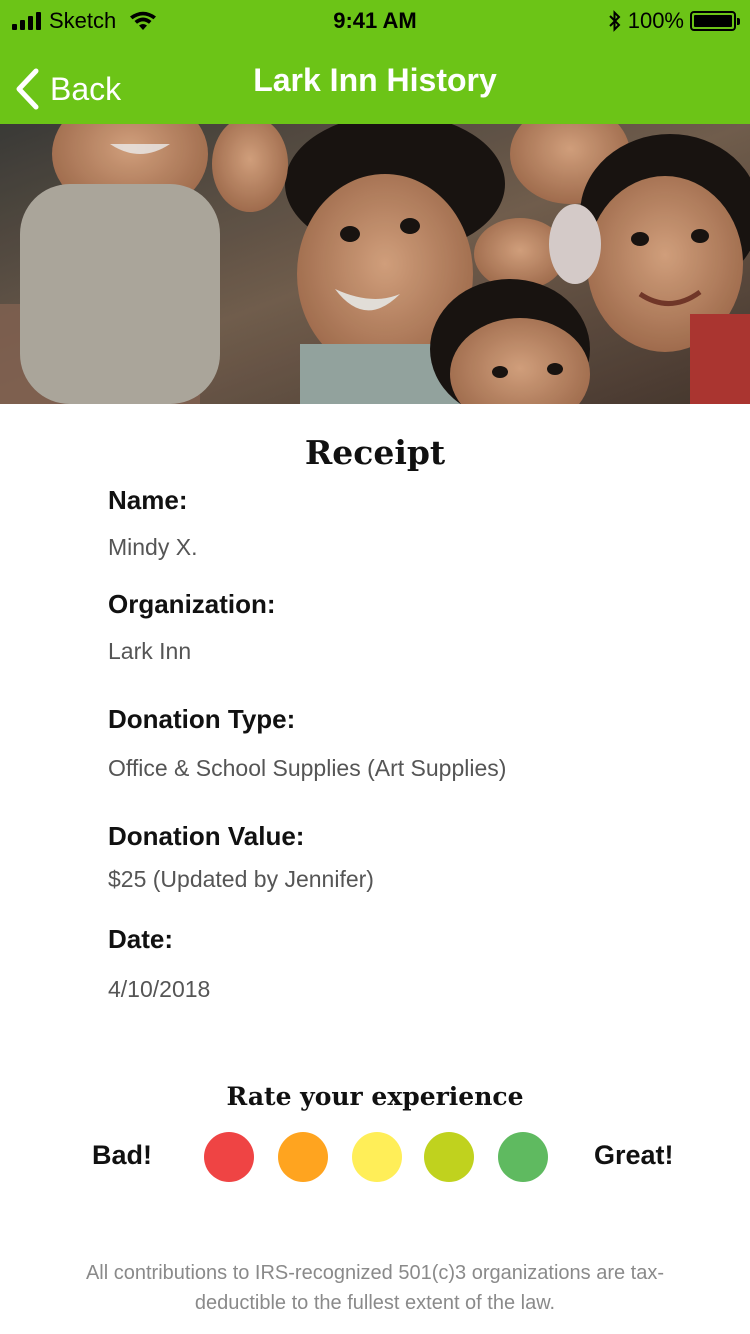 The width and height of the screenshot is (750, 1334). I want to click on name-label: Name:, so click(148, 500).